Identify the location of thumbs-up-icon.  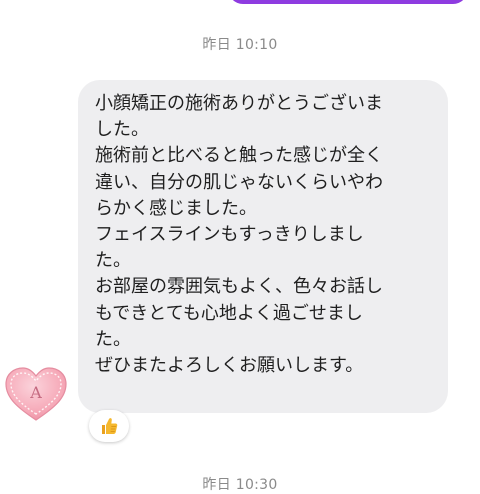
(110, 426).